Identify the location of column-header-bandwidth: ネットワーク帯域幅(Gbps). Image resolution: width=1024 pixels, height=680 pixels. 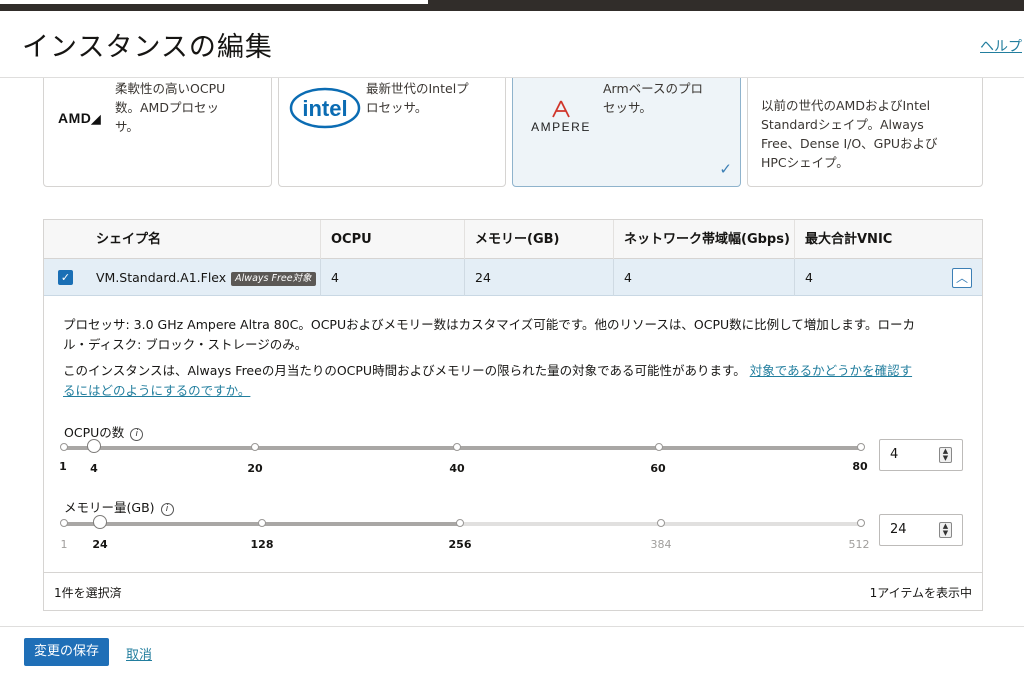
(703, 239).